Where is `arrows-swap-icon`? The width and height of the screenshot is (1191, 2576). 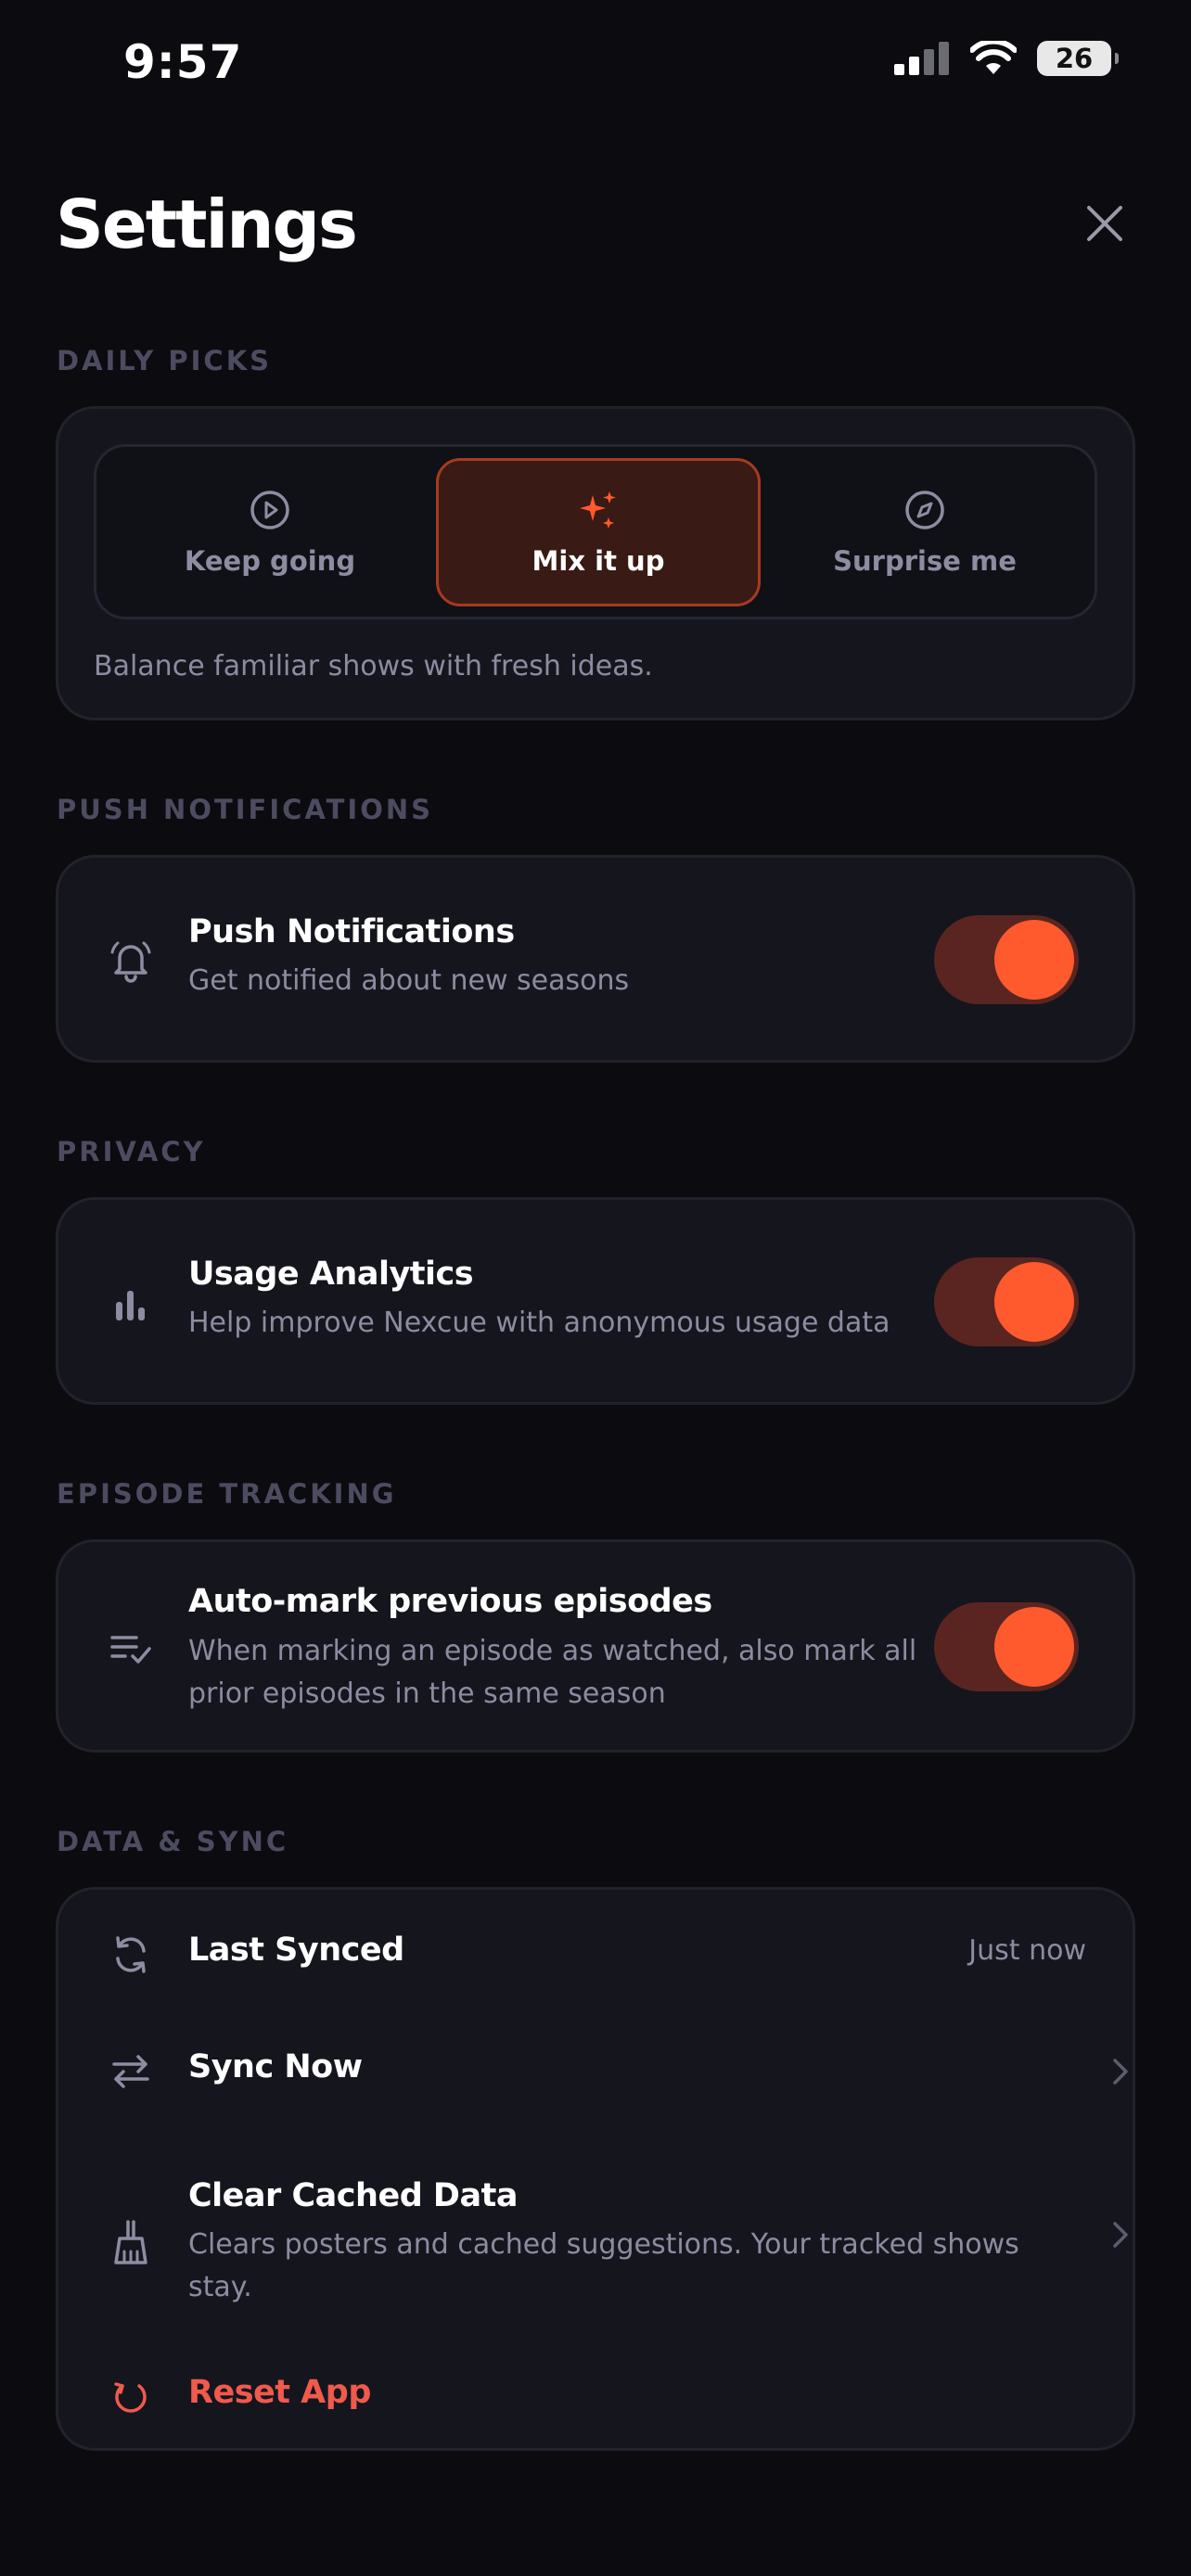 arrows-swap-icon is located at coordinates (131, 2071).